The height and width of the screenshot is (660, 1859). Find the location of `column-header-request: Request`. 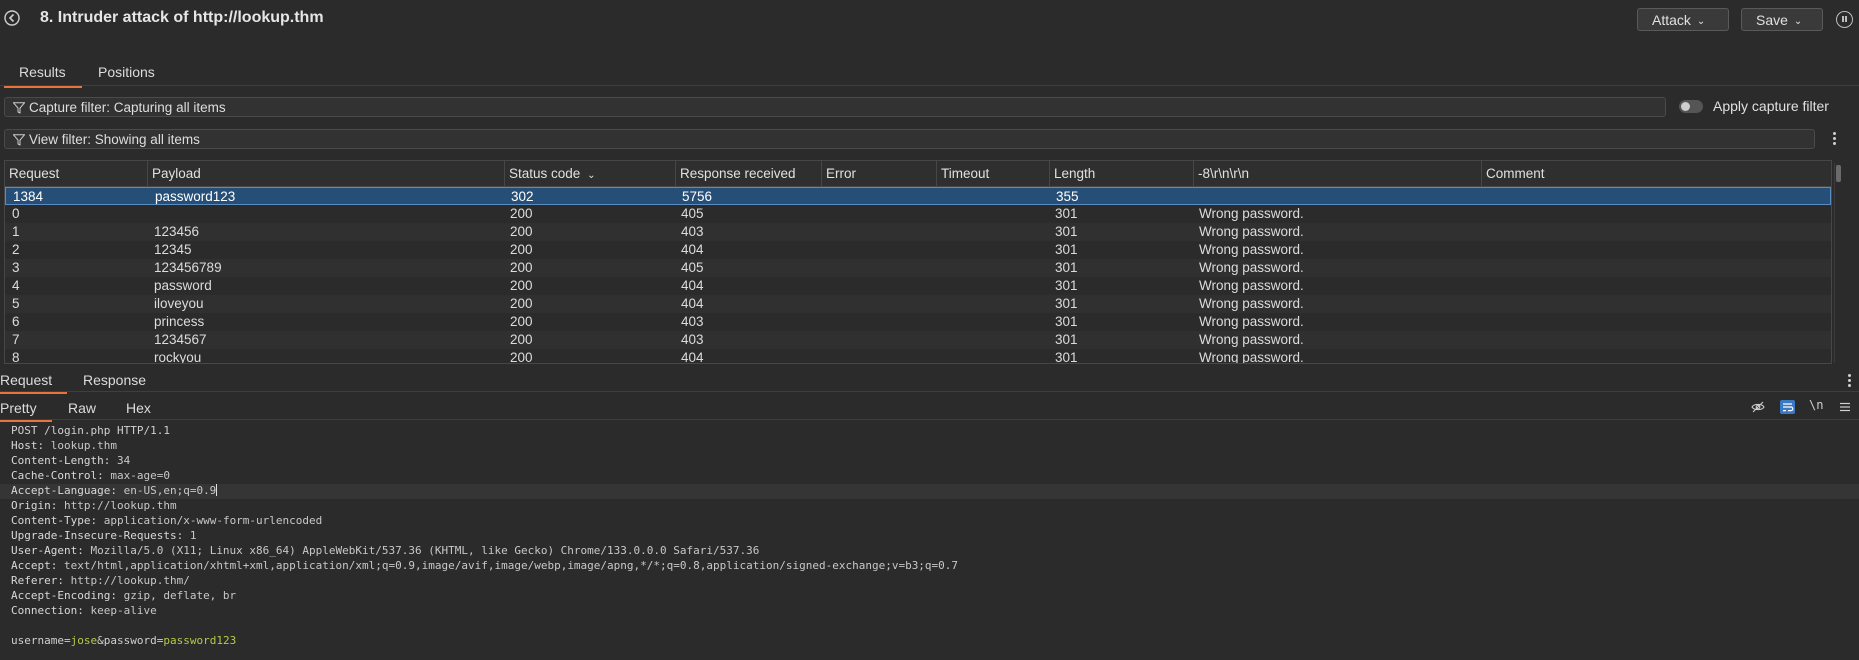

column-header-request: Request is located at coordinates (76, 174).